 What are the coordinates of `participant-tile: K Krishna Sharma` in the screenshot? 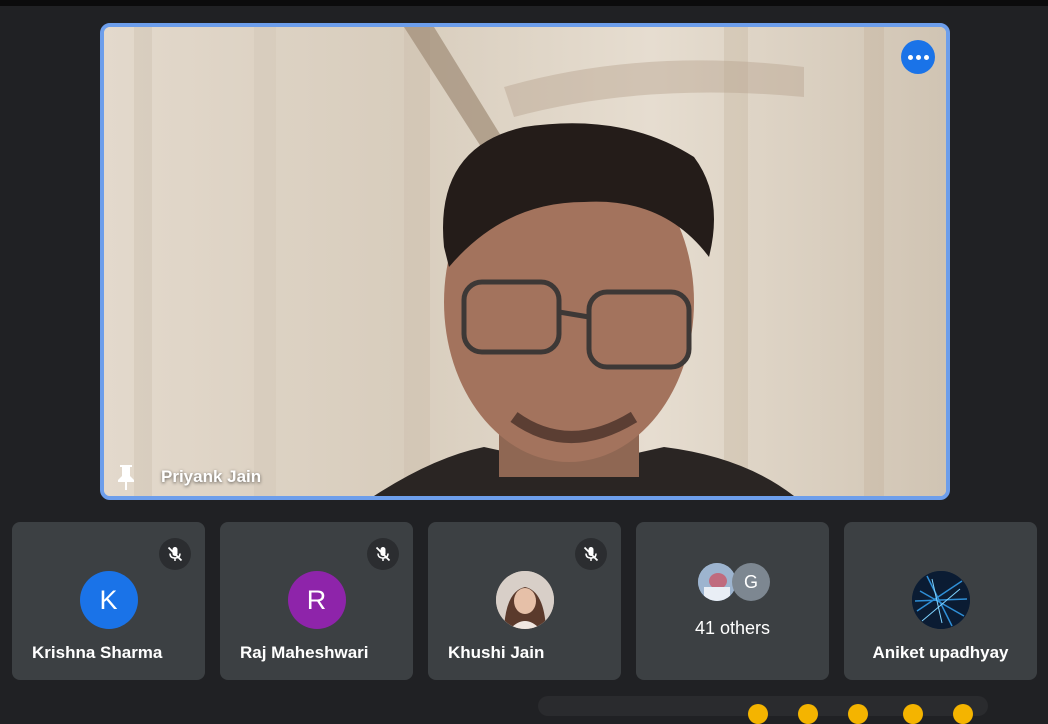 It's located at (108, 601).